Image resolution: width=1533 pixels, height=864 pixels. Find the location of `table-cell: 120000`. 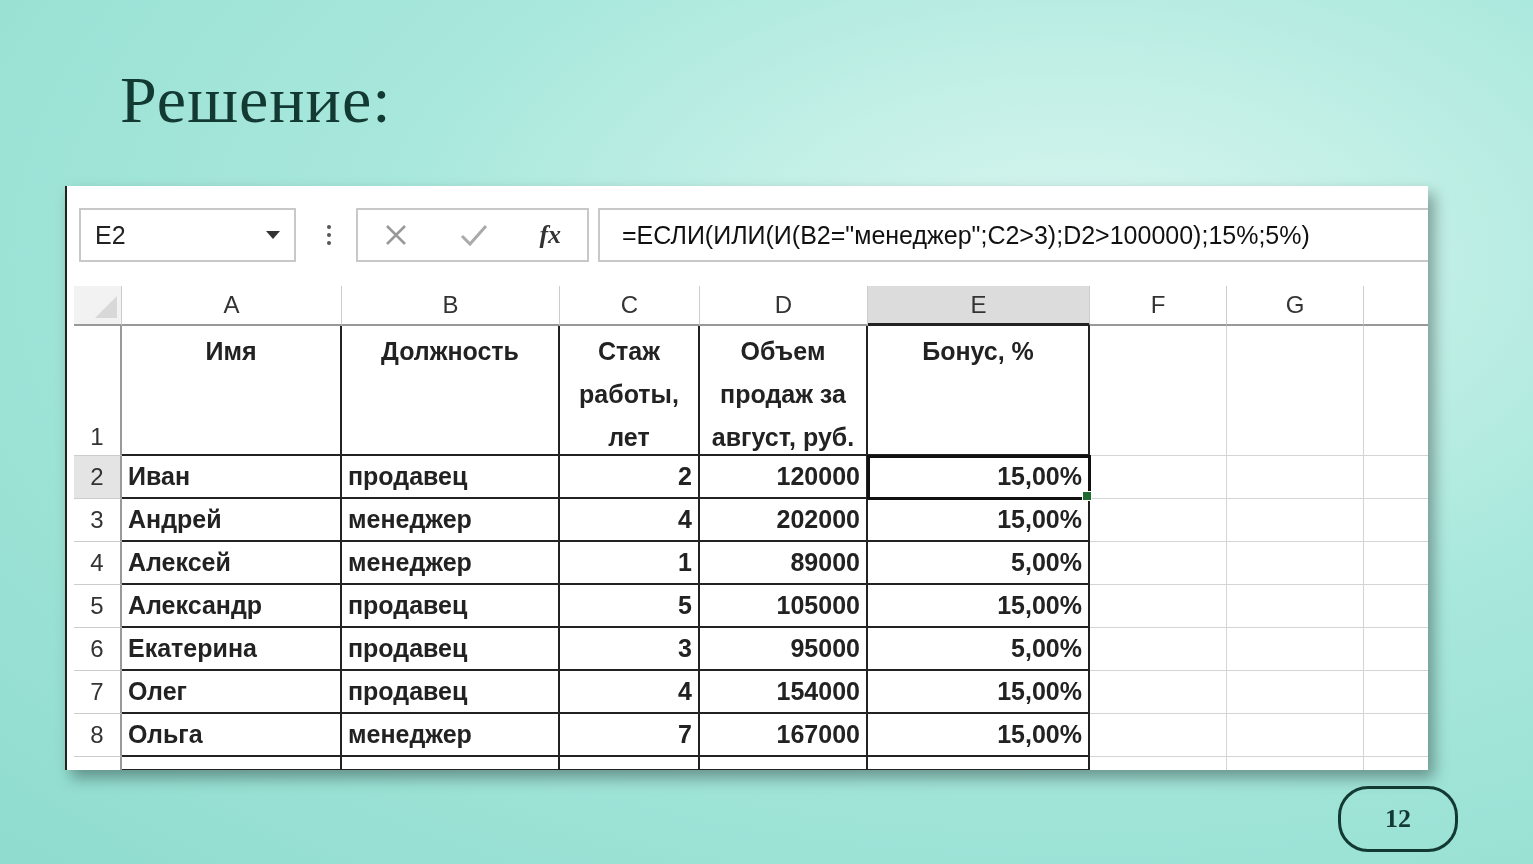

table-cell: 120000 is located at coordinates (818, 476).